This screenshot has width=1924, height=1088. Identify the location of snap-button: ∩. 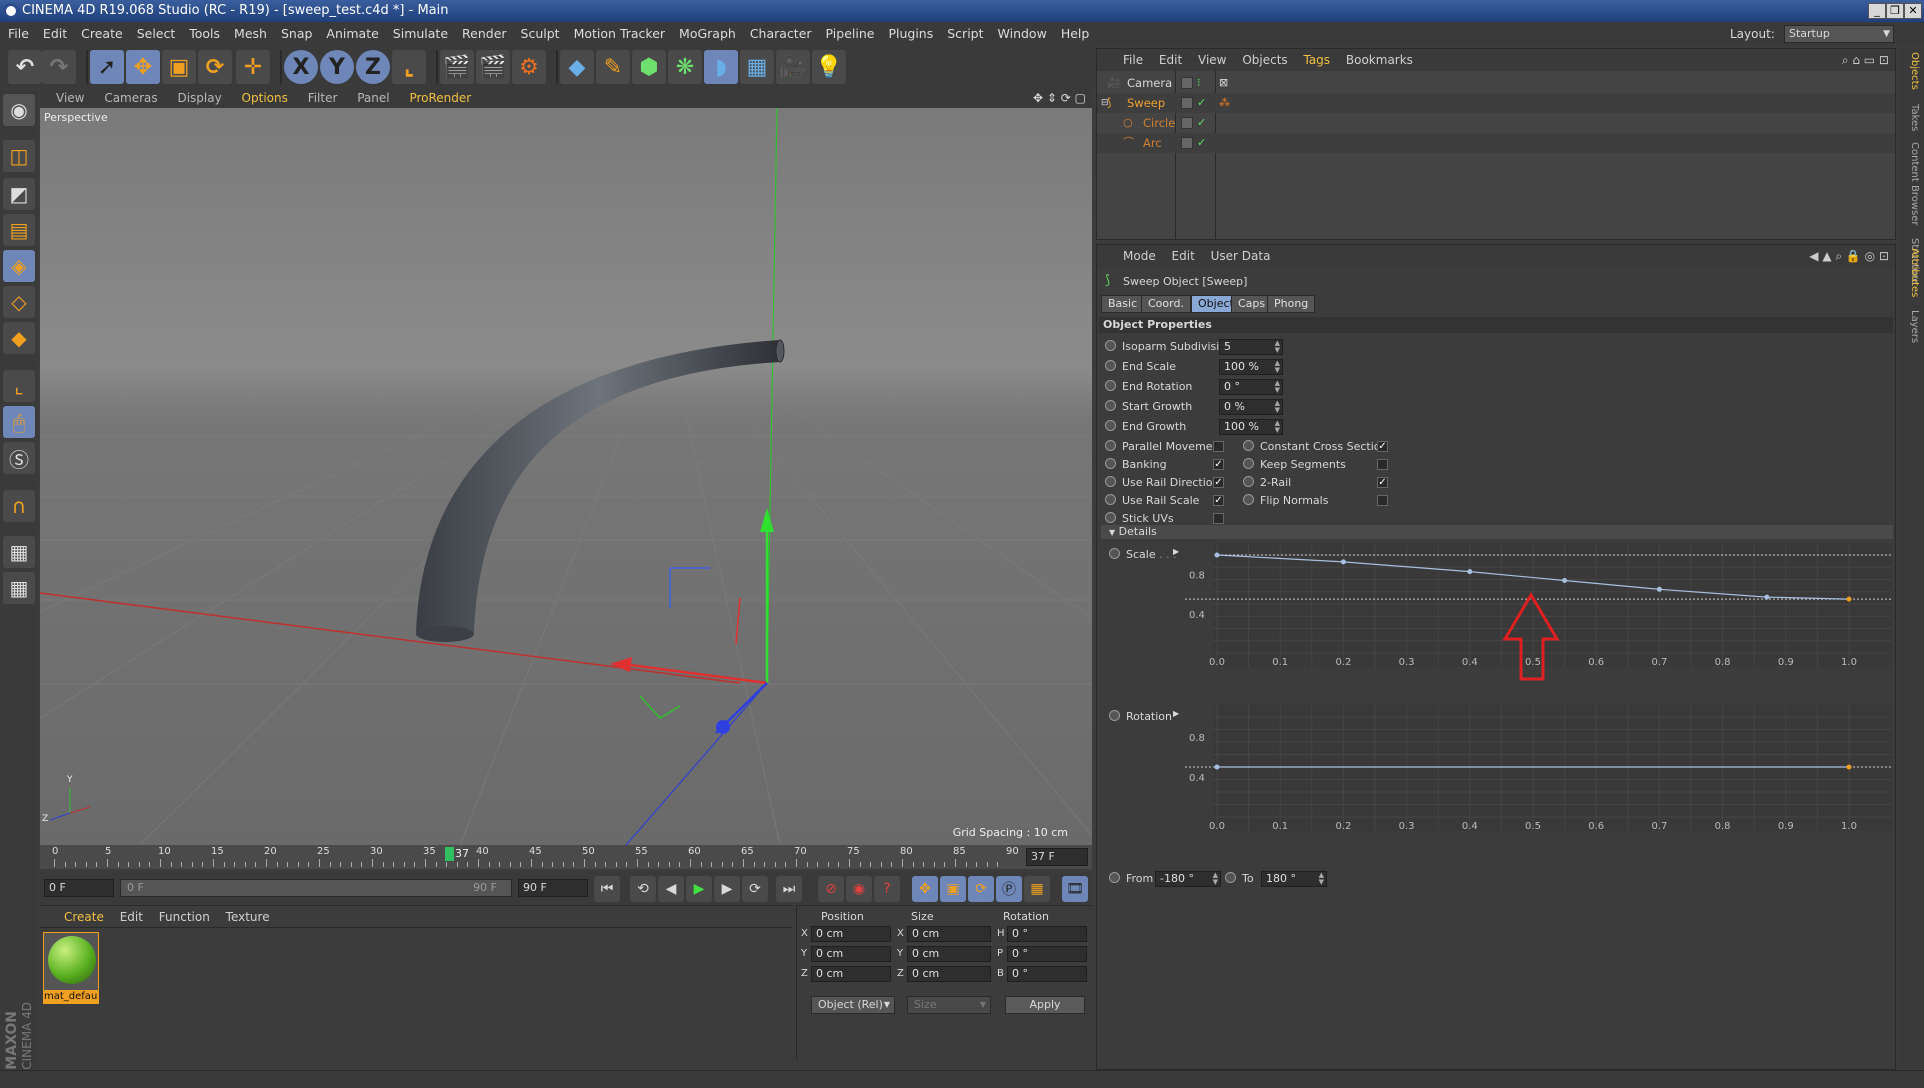
(19, 506).